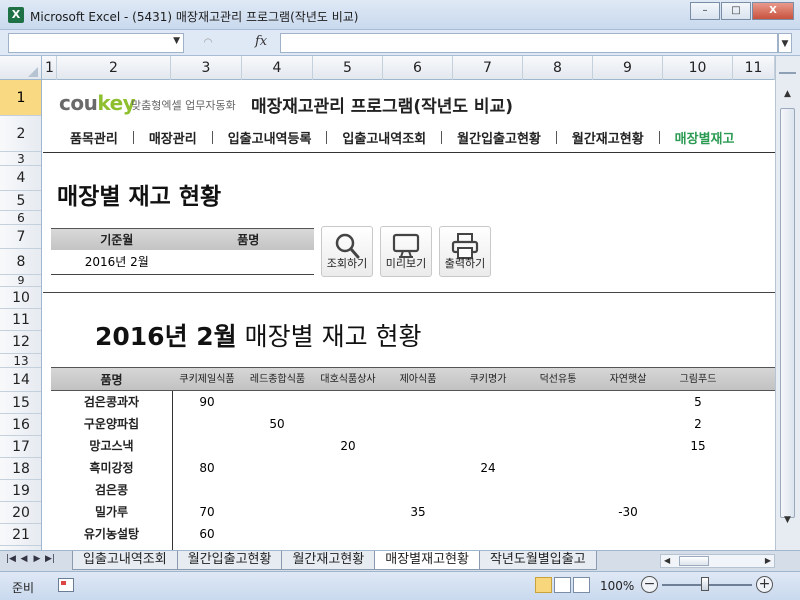  What do you see at coordinates (787, 94) in the screenshot?
I see `scroll-up-icon: ▲` at bounding box center [787, 94].